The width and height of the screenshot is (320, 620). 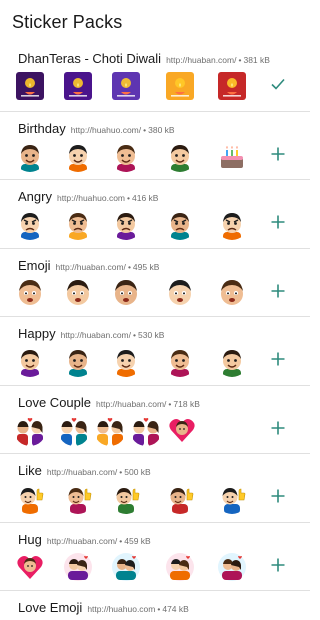 What do you see at coordinates (67, 22) in the screenshot?
I see `page-title: Sticker Packs` at bounding box center [67, 22].